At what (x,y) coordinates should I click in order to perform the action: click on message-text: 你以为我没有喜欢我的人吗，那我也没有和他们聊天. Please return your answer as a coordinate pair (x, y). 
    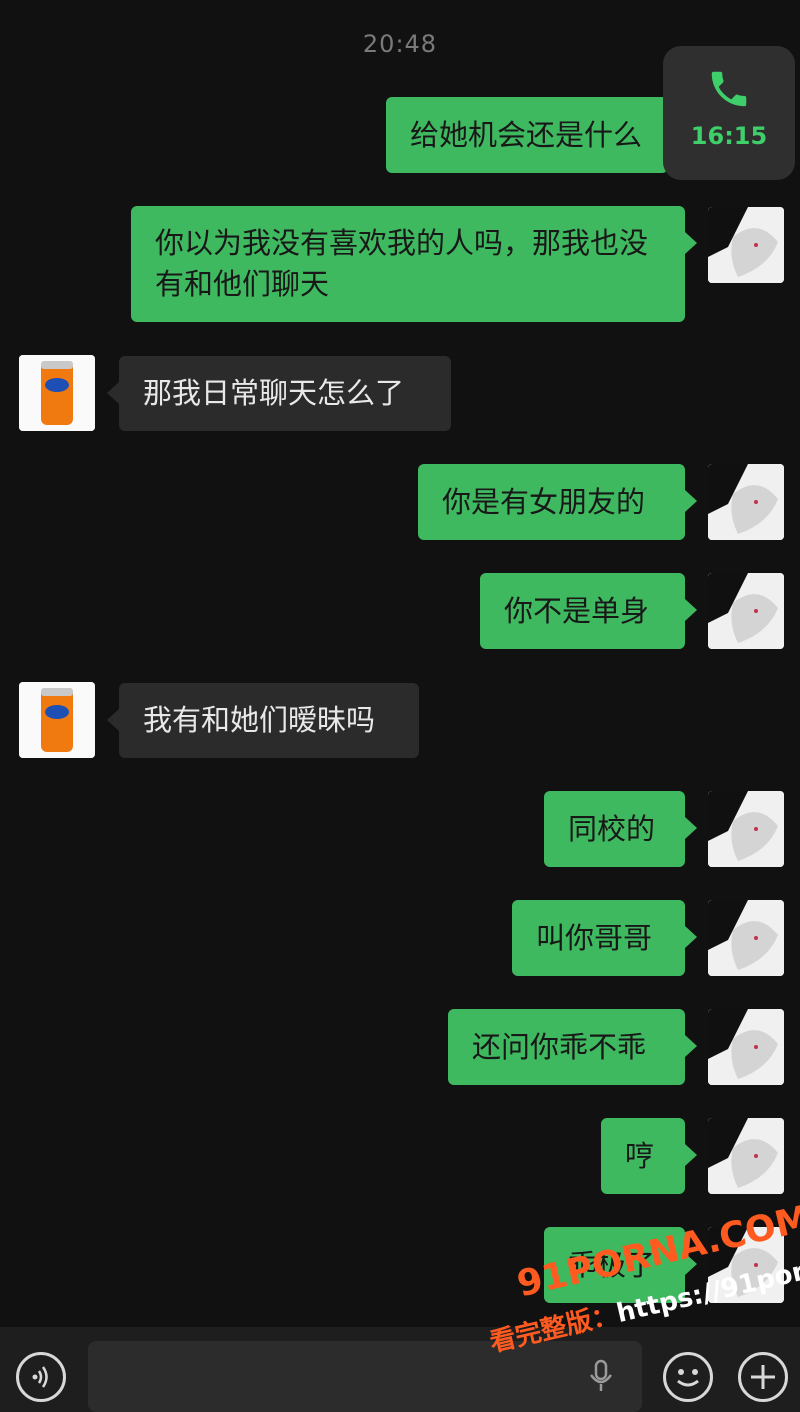
    Looking at the image, I should click on (402, 263).